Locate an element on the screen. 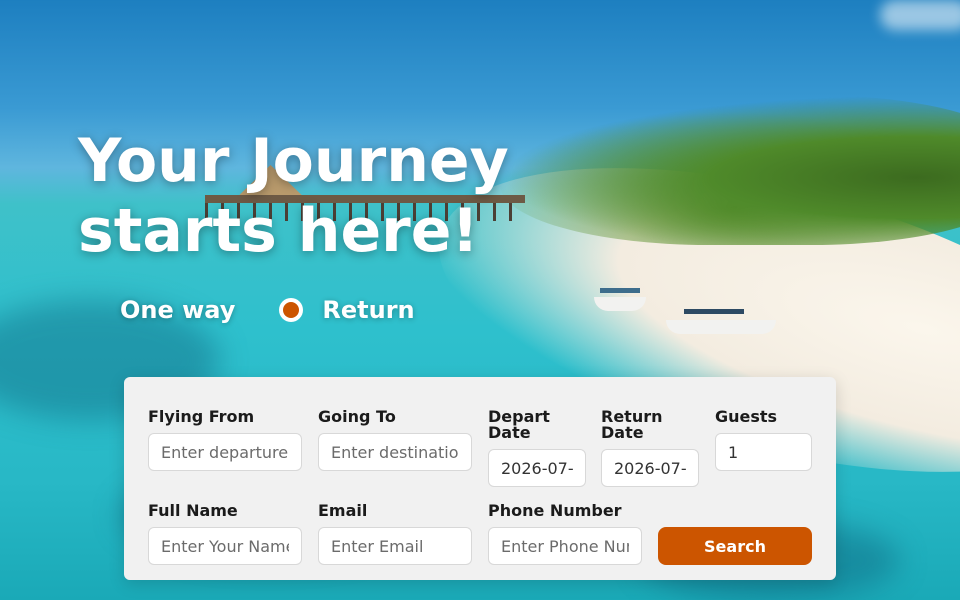  flying-from-field: Flying From is located at coordinates (225, 439).